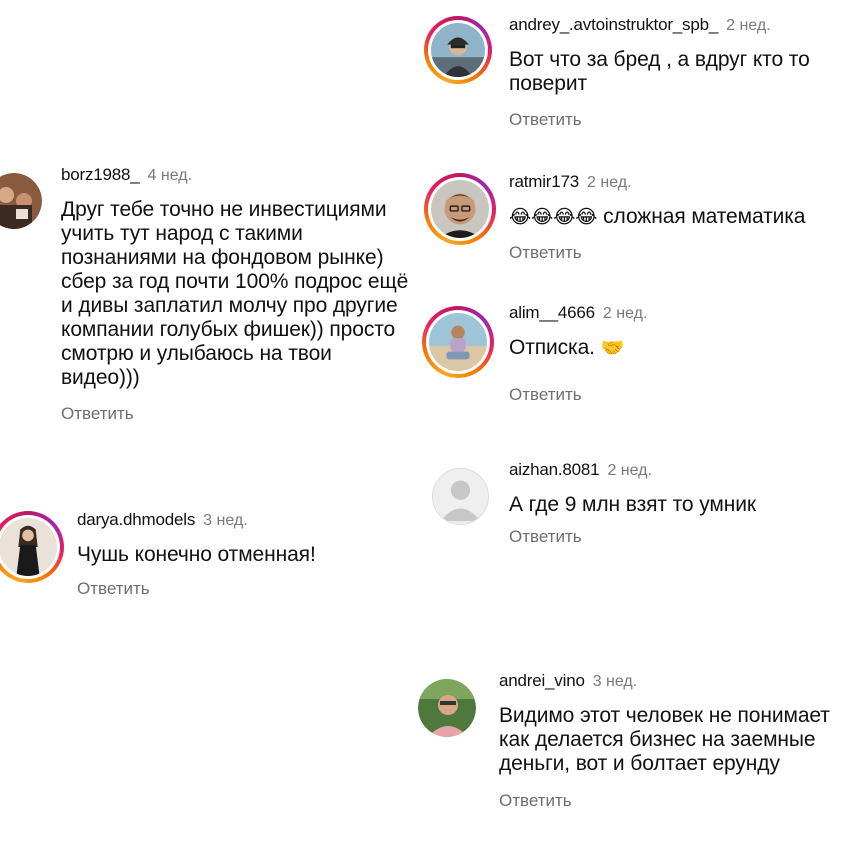 The image size is (867, 867). What do you see at coordinates (170, 175) in the screenshot?
I see `timestamp: 4 нед.` at bounding box center [170, 175].